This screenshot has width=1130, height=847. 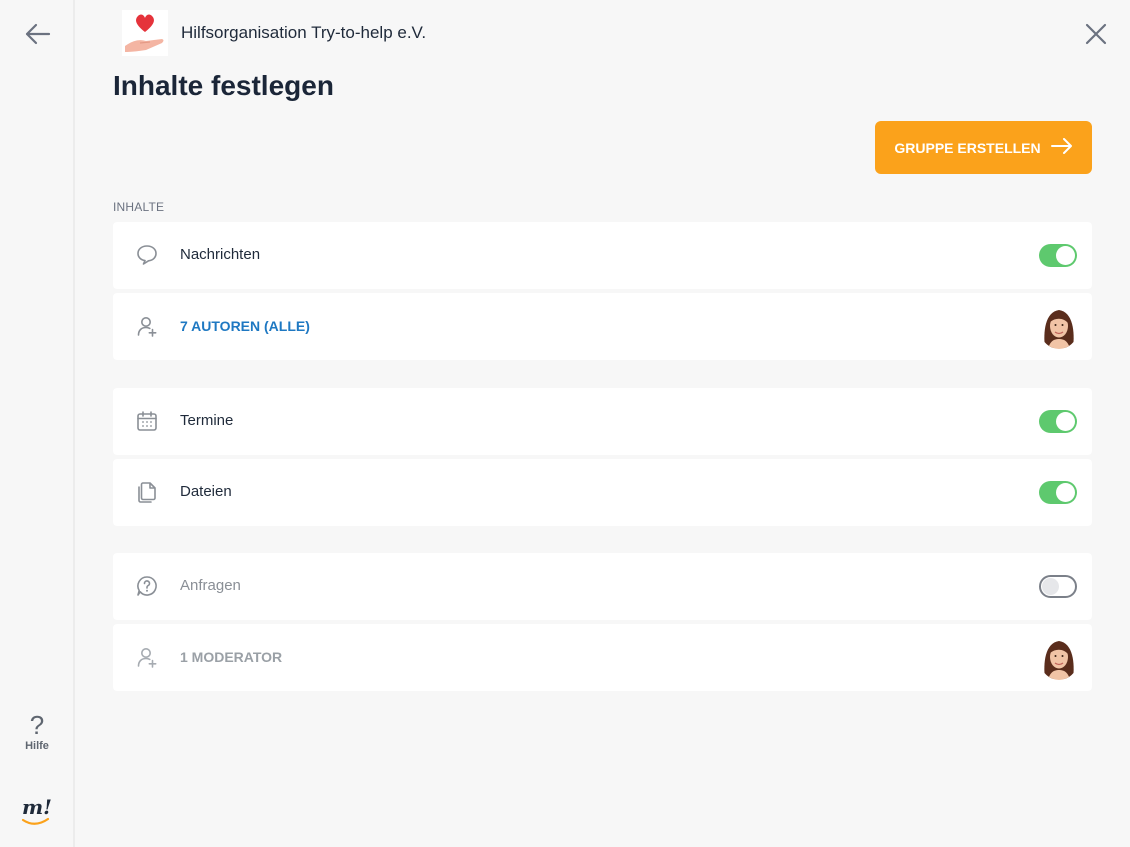 What do you see at coordinates (602, 255) in the screenshot?
I see `content-row-nachrichten: Nachrichten` at bounding box center [602, 255].